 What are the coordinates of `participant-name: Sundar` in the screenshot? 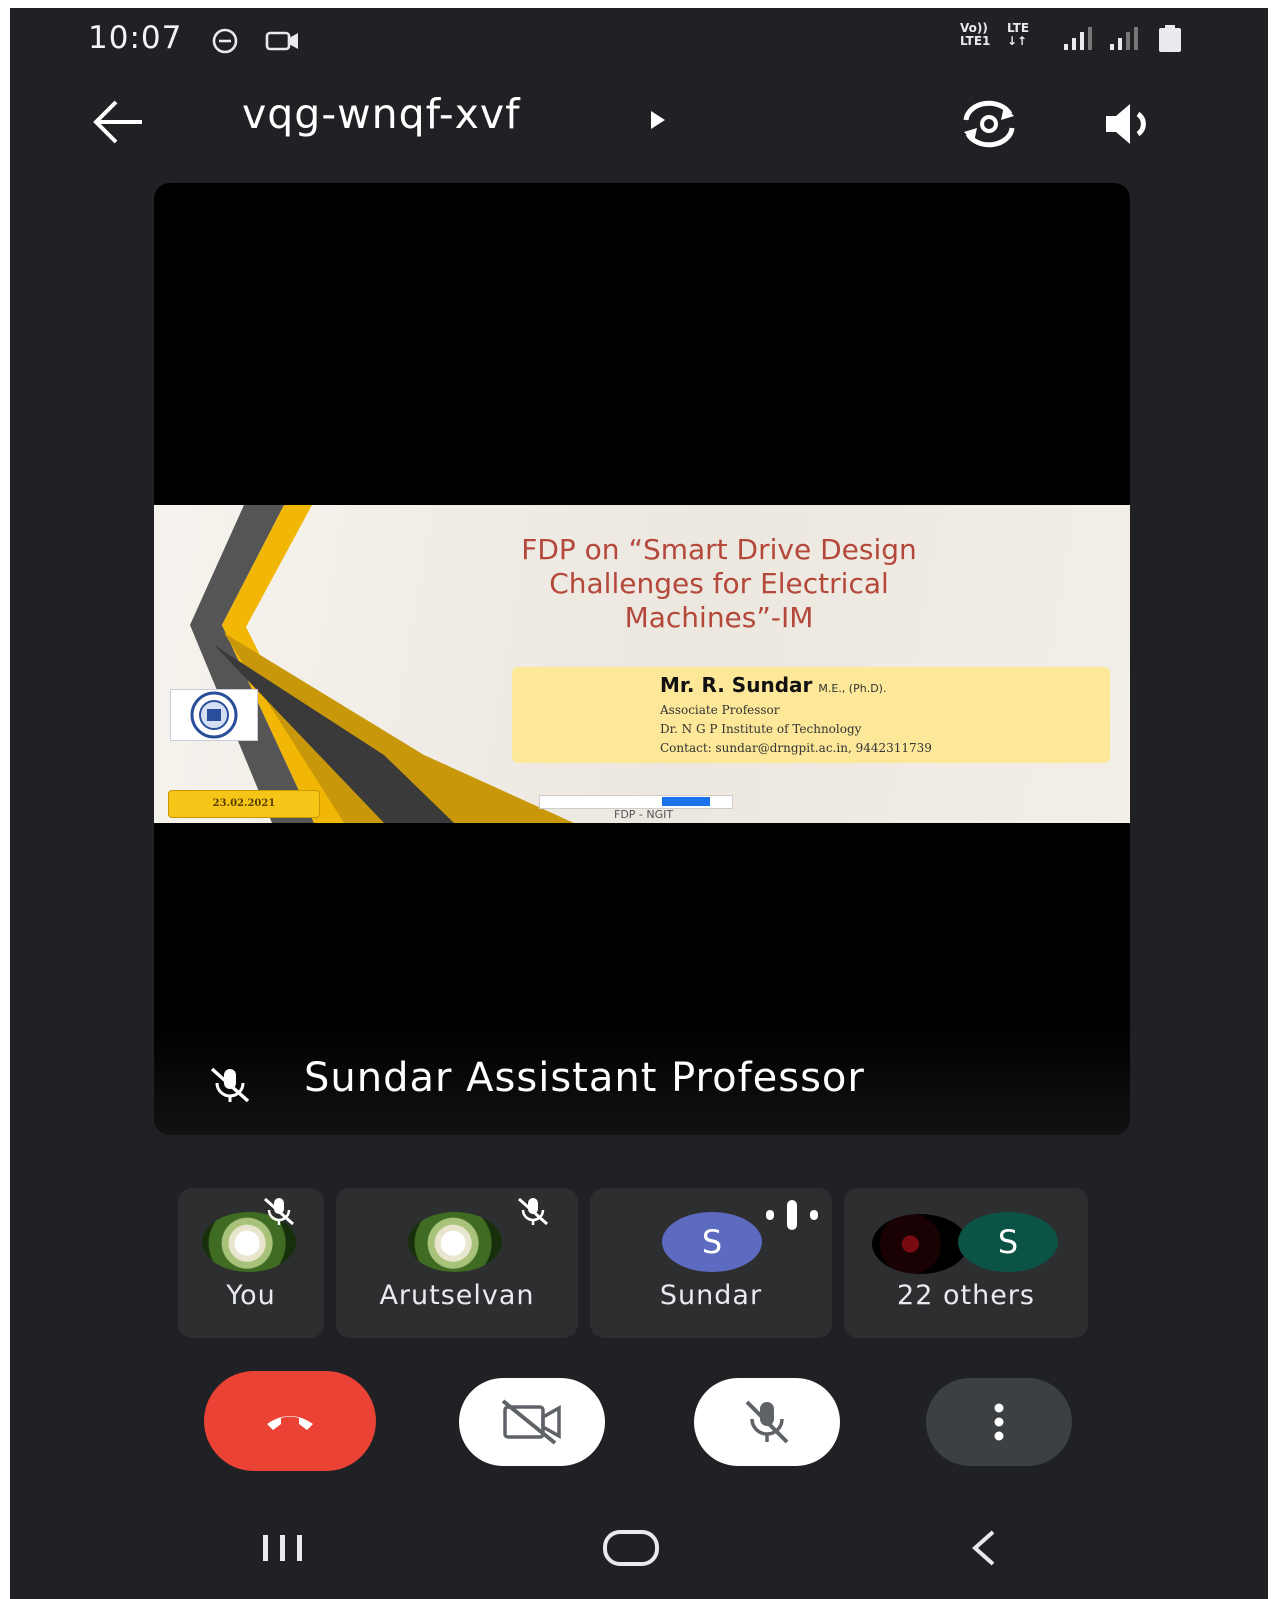 It's located at (711, 1295).